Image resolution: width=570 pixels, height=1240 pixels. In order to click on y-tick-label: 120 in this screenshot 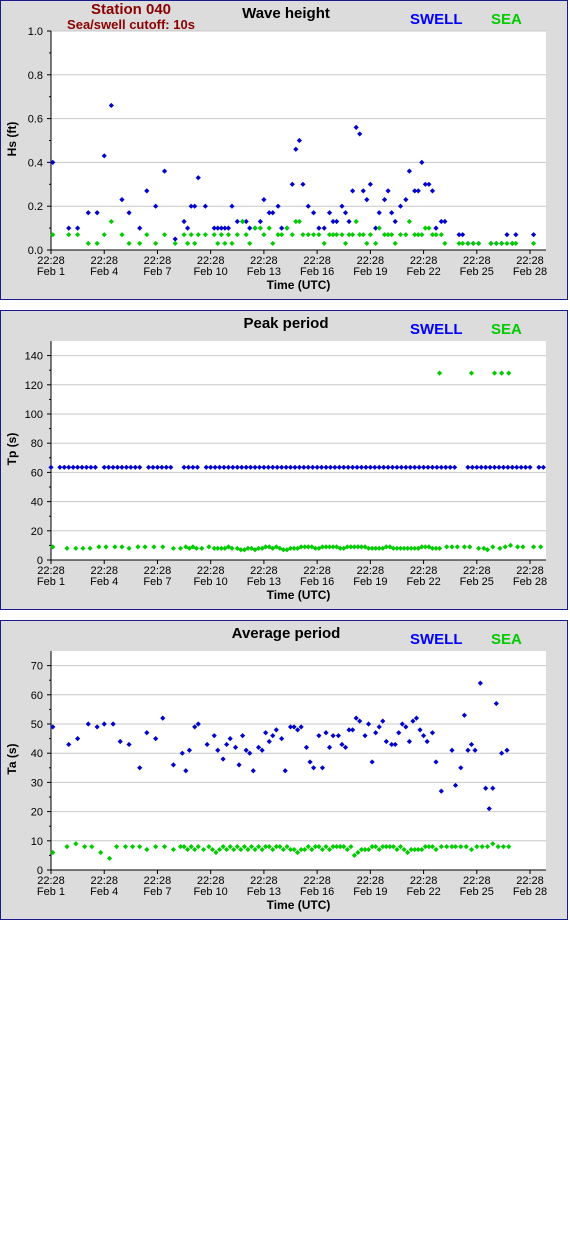, I will do `click(34, 386)`.